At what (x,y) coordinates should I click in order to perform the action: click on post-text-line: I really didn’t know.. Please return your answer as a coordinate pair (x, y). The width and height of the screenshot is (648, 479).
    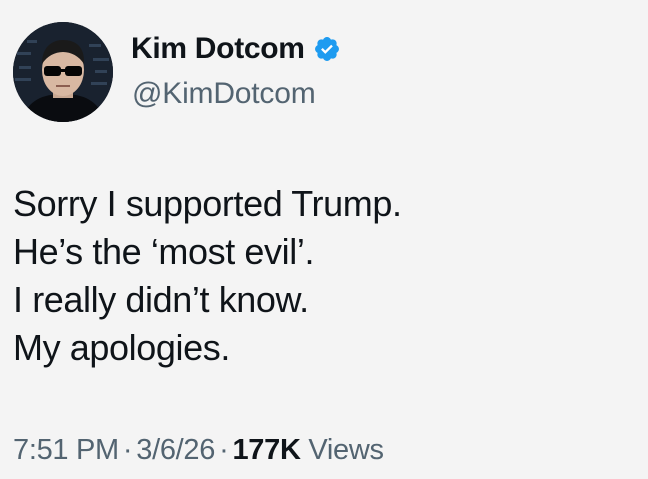
    Looking at the image, I should click on (161, 299).